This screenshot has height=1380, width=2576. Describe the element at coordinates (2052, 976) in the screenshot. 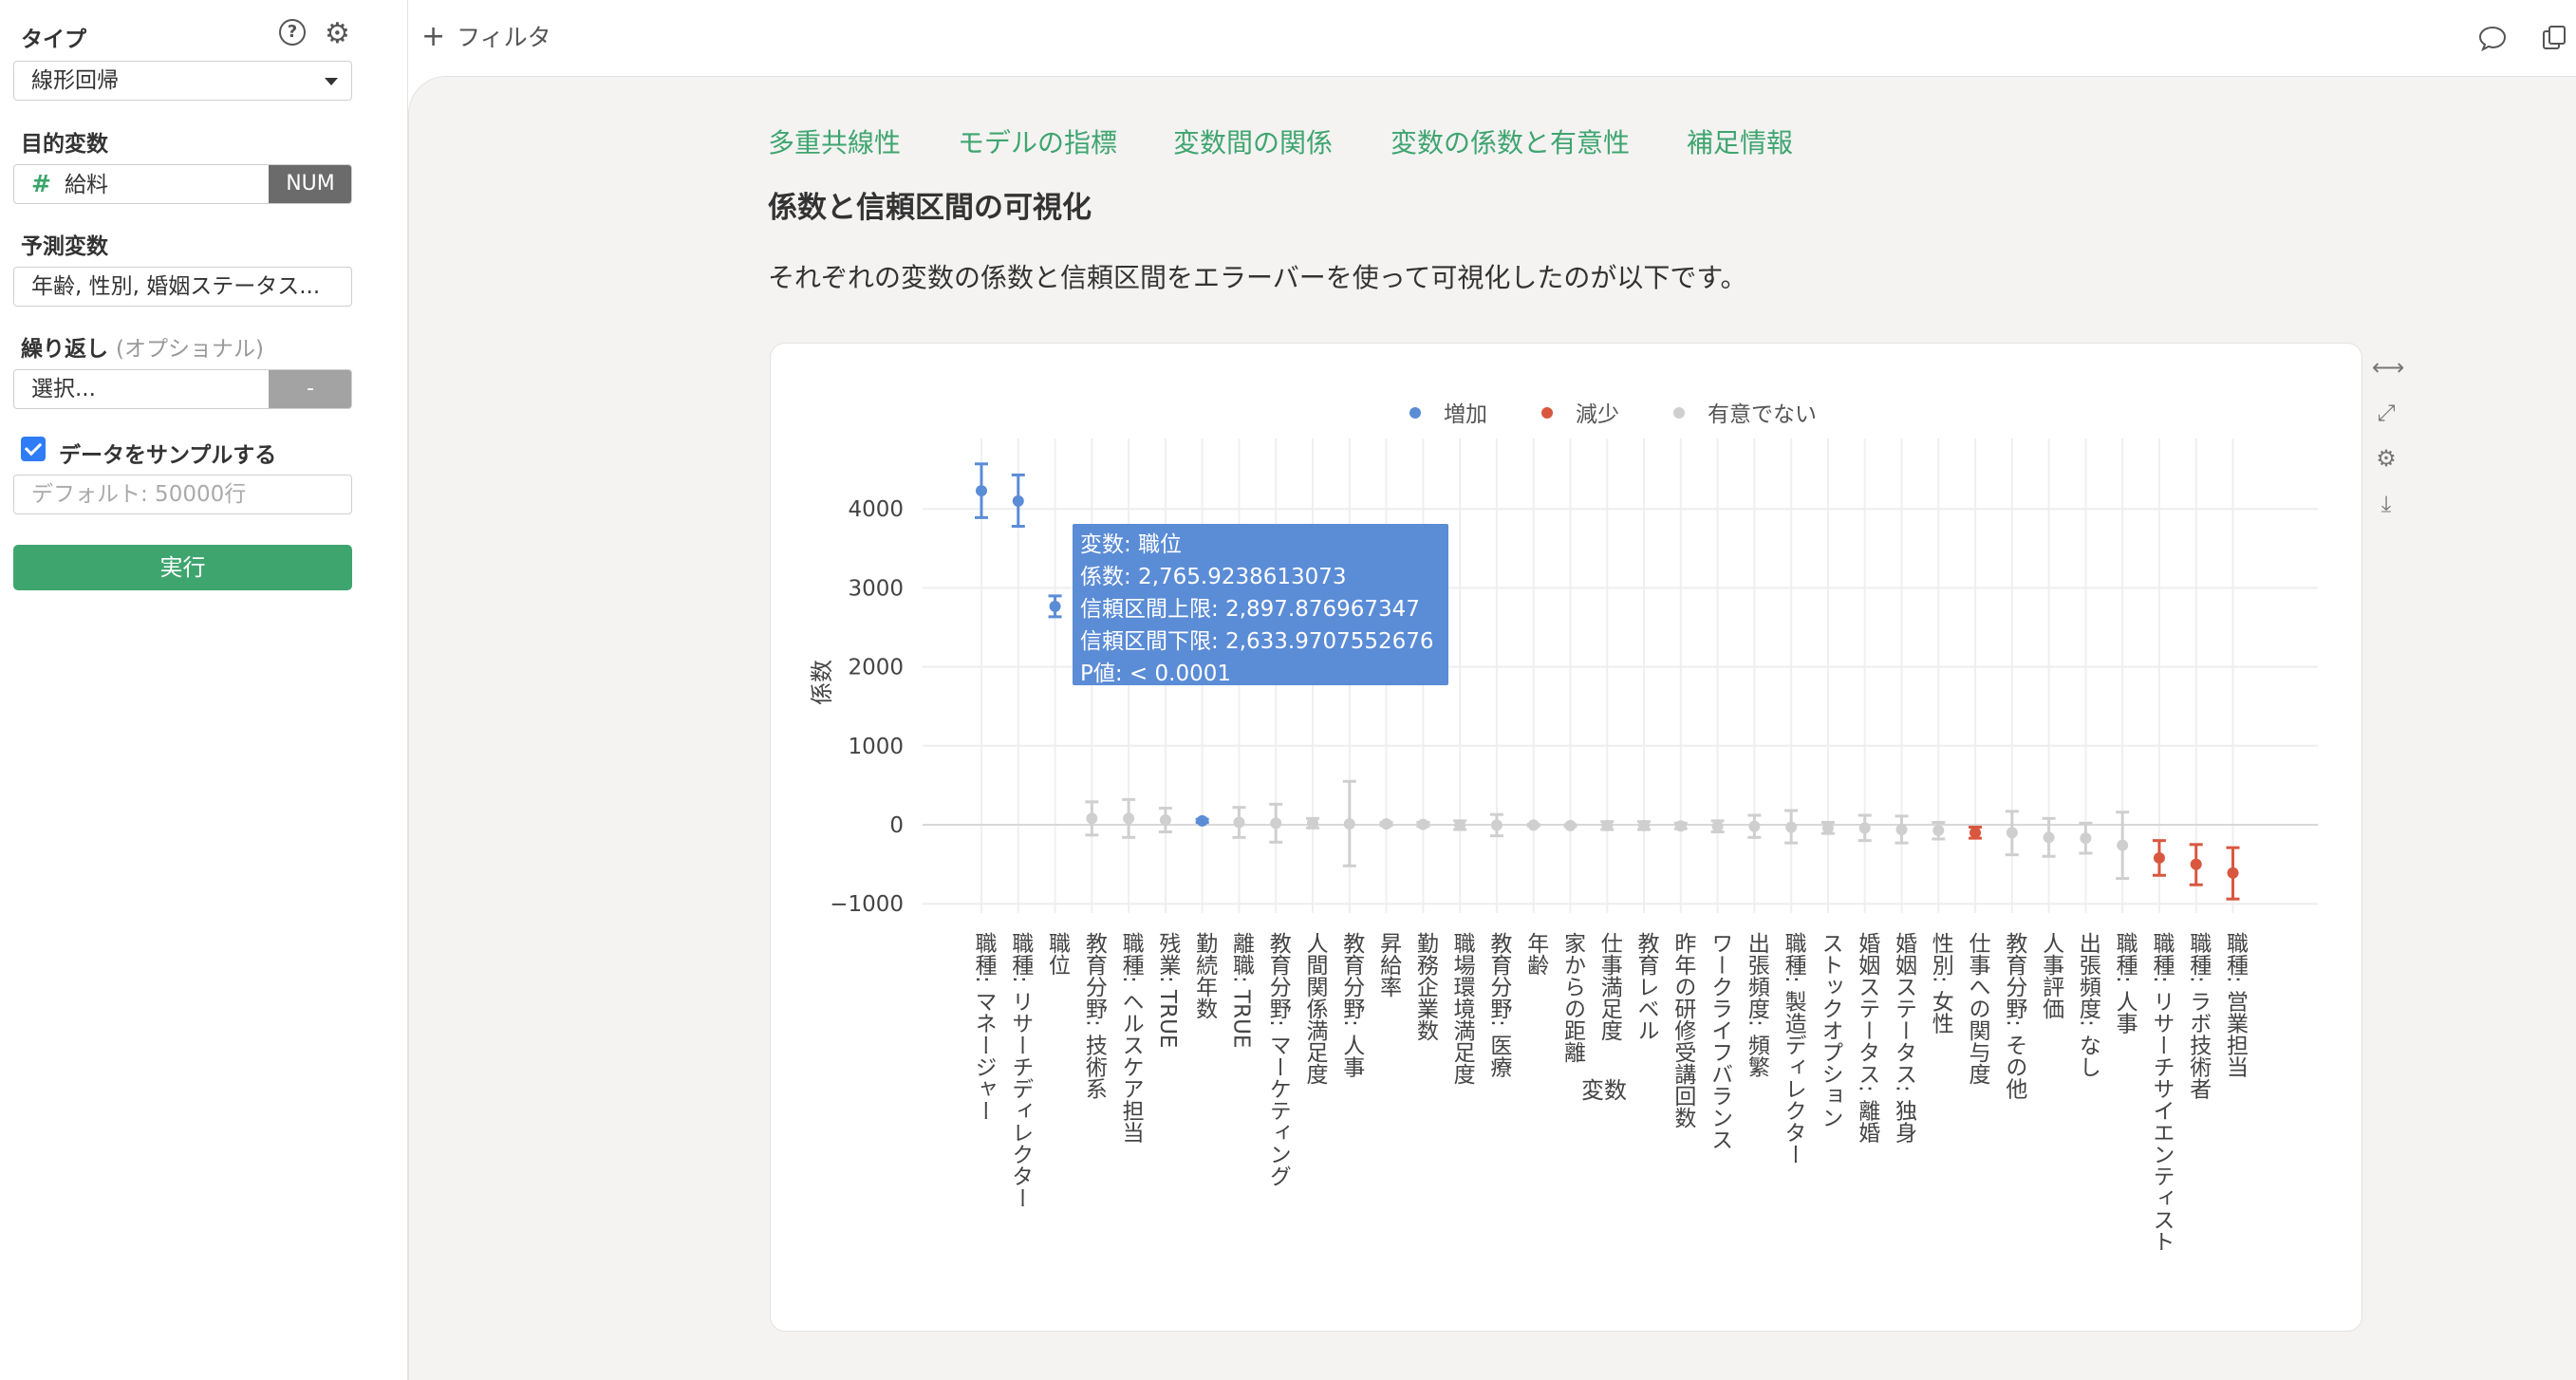

I see `x-tick-label: 人事評価` at that location.